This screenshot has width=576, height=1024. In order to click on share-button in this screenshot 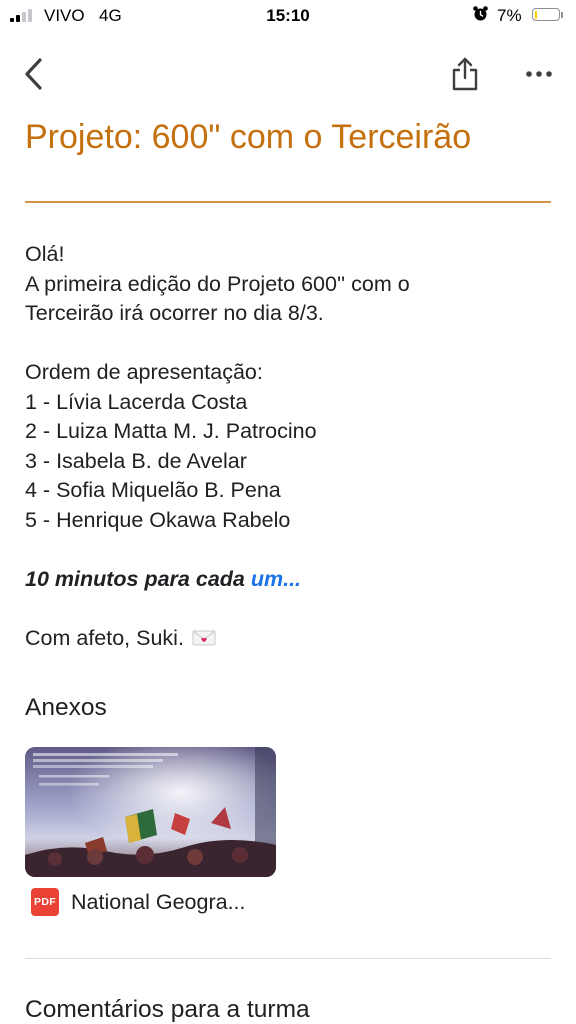, I will do `click(465, 74)`.